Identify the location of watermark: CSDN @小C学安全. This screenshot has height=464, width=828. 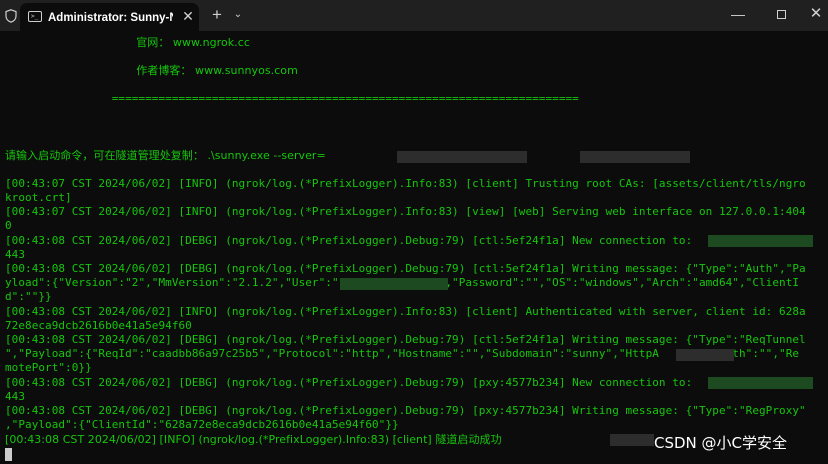
(721, 443).